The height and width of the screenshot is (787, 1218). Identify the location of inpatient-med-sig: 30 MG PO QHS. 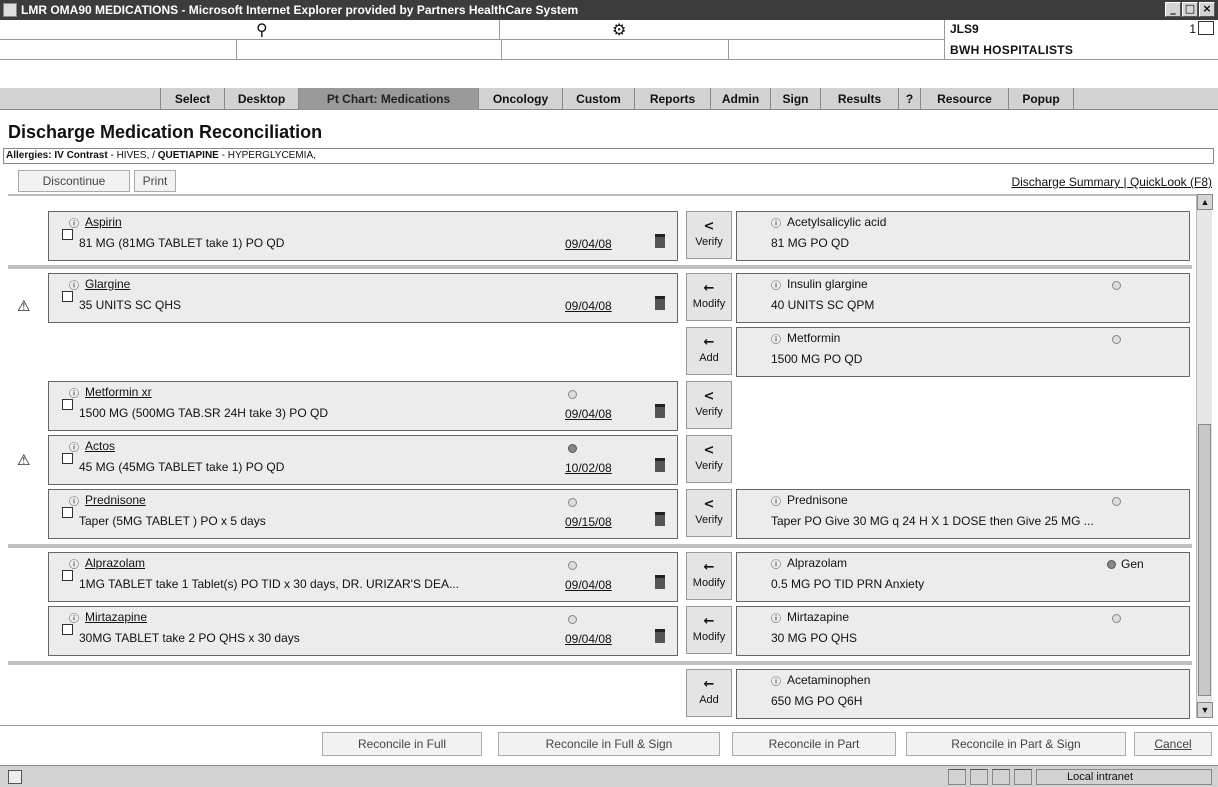
(814, 638).